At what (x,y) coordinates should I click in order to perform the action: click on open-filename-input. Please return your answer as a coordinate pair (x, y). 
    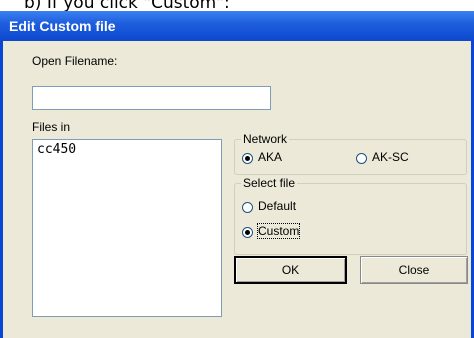
    Looking at the image, I should click on (151, 98).